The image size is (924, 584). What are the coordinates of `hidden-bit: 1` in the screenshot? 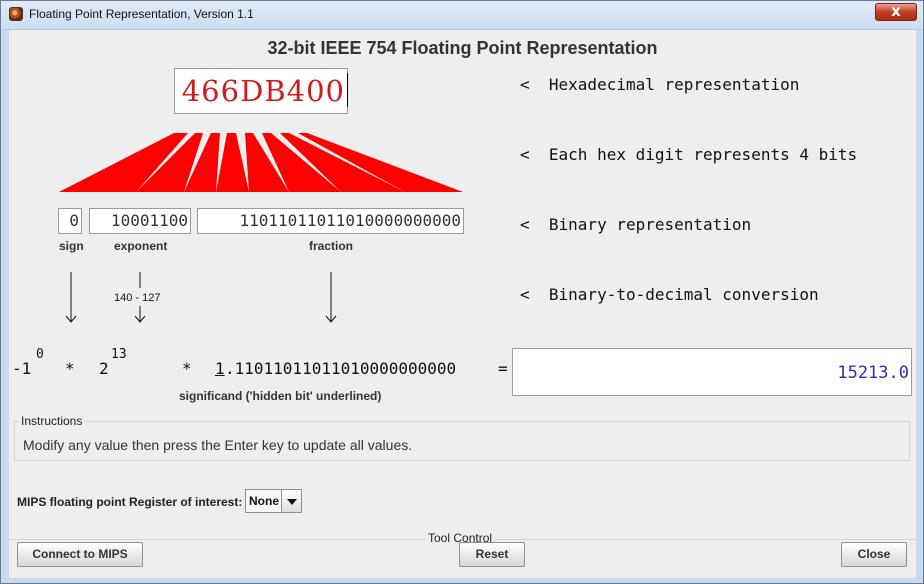 It's located at (220, 368).